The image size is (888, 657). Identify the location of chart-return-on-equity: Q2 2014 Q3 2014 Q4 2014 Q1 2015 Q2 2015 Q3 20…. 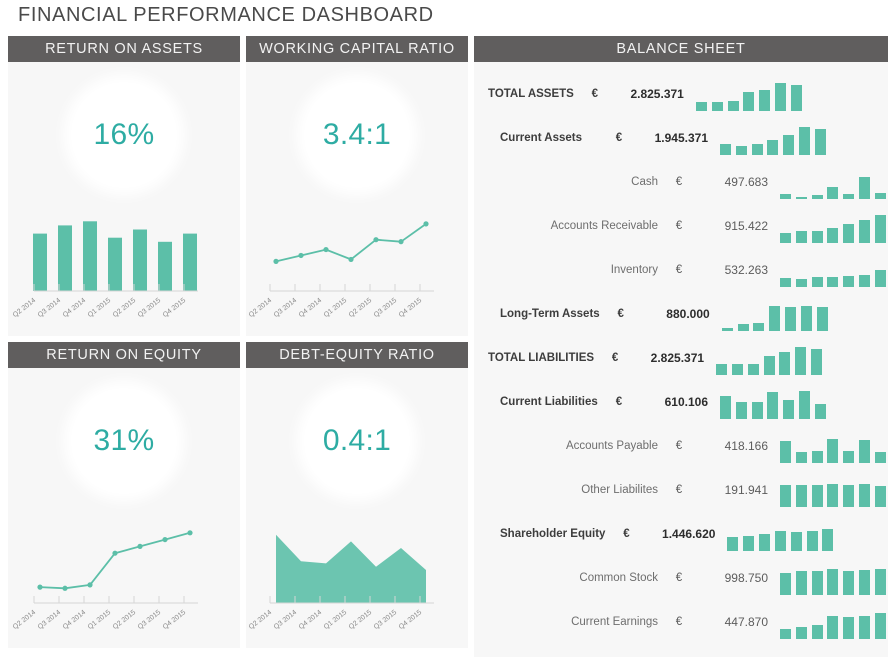
(124, 573).